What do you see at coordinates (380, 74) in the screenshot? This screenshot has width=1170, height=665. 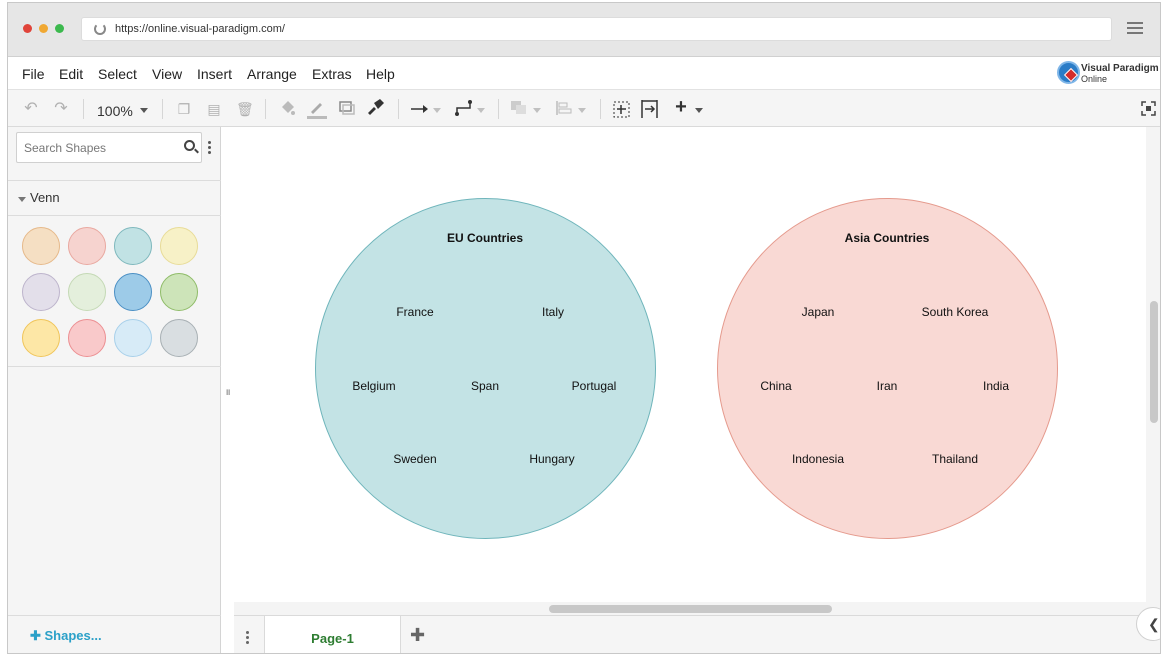 I see `menu-help: Help` at bounding box center [380, 74].